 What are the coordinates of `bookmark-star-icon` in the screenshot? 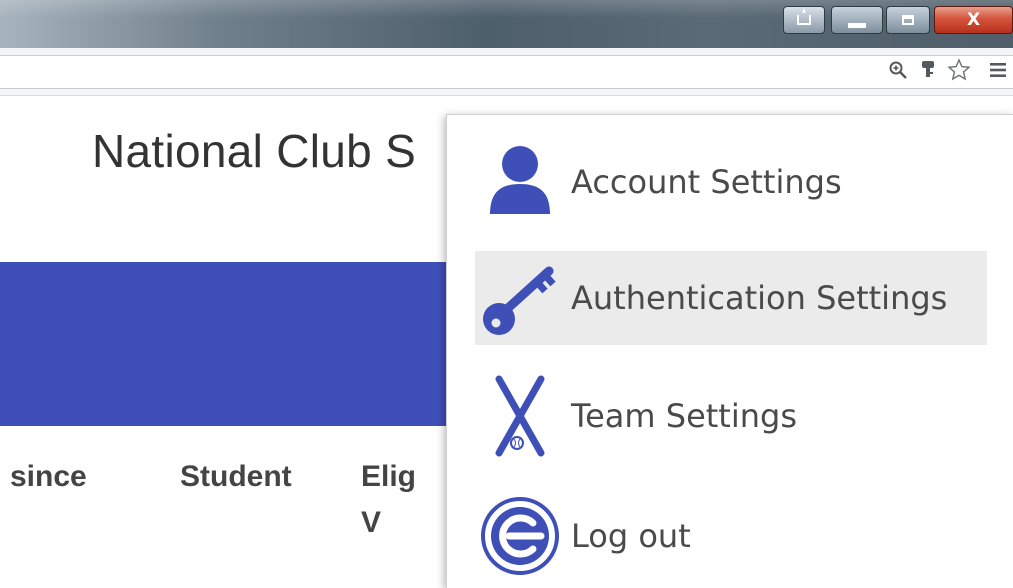 It's located at (959, 70).